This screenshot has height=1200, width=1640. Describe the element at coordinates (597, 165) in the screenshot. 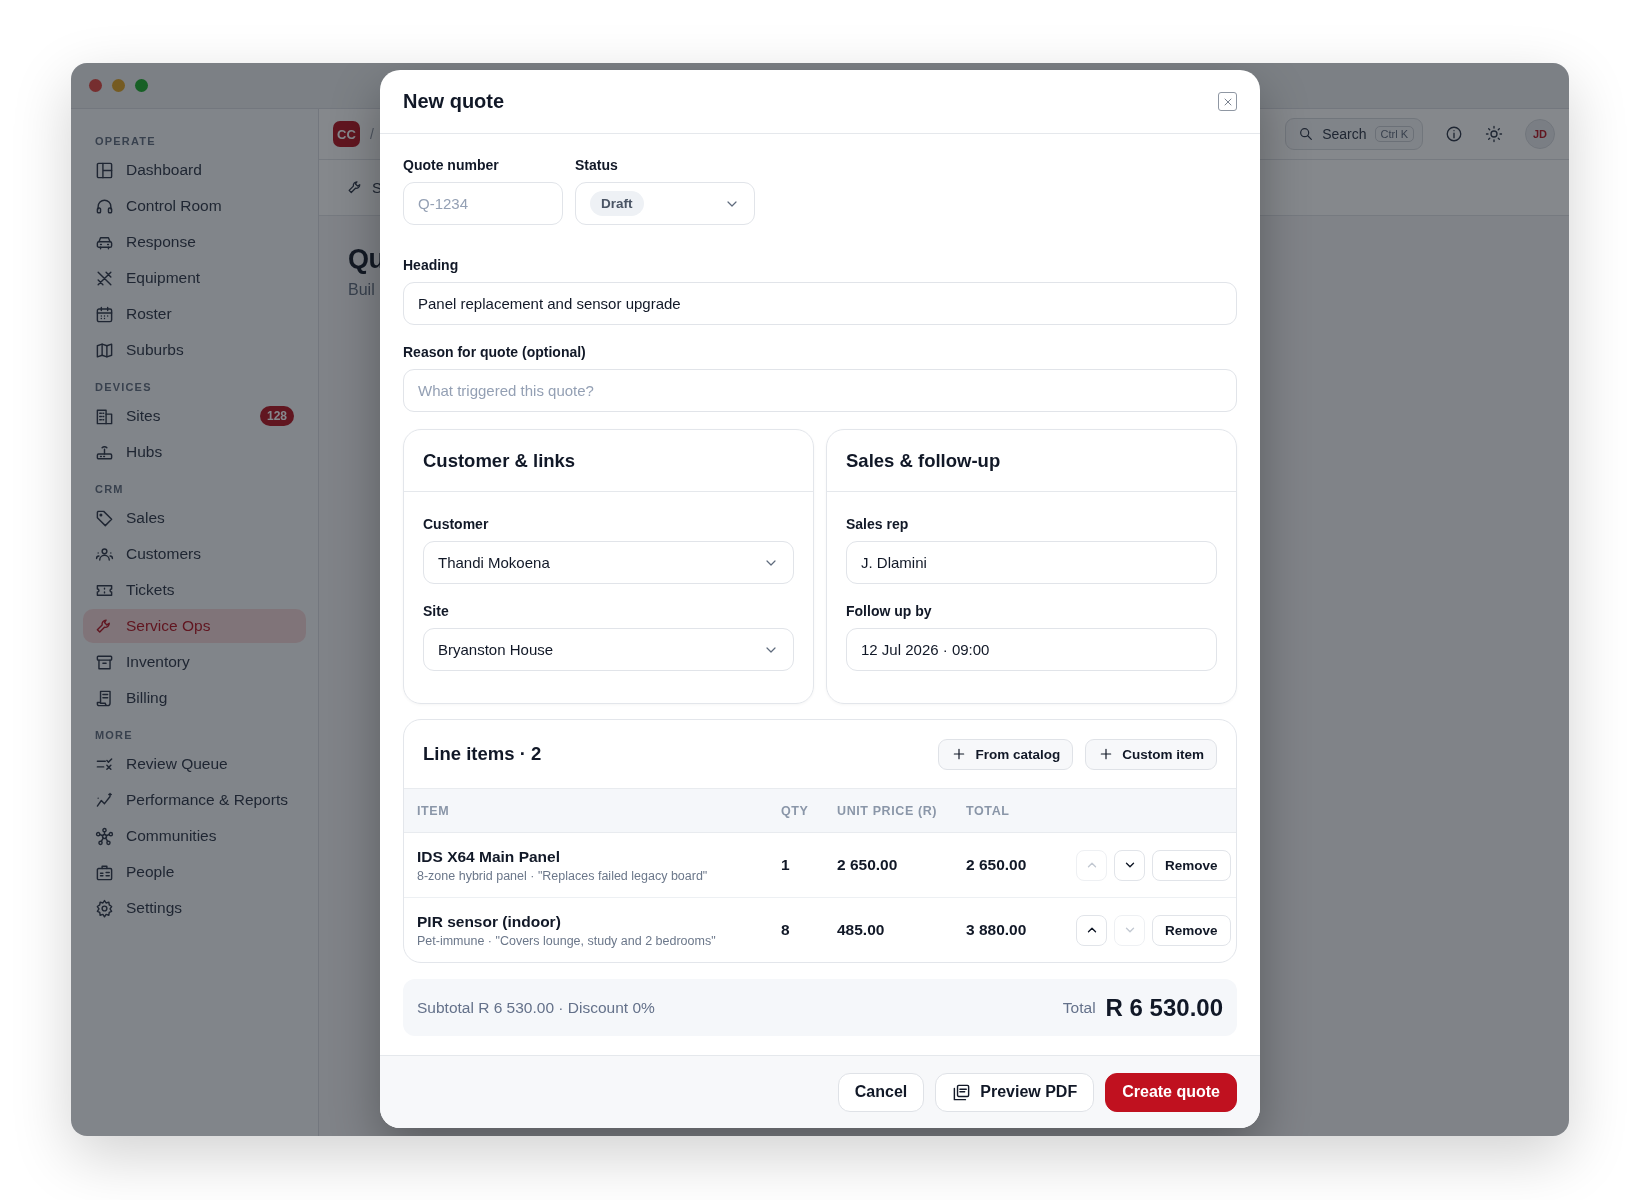

I see `field-label: Status` at that location.